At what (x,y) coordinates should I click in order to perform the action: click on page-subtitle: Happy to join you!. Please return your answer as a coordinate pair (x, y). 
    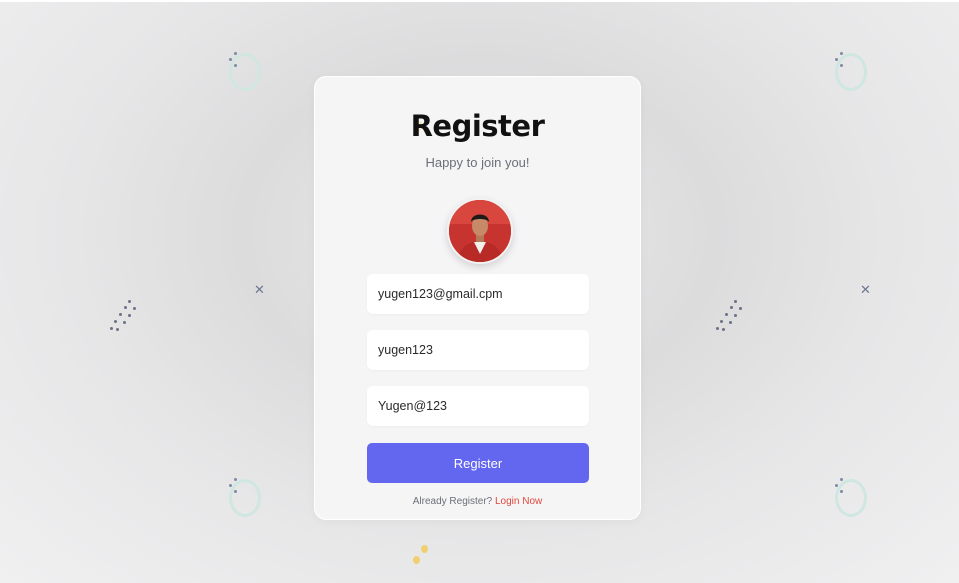
    Looking at the image, I should click on (477, 162).